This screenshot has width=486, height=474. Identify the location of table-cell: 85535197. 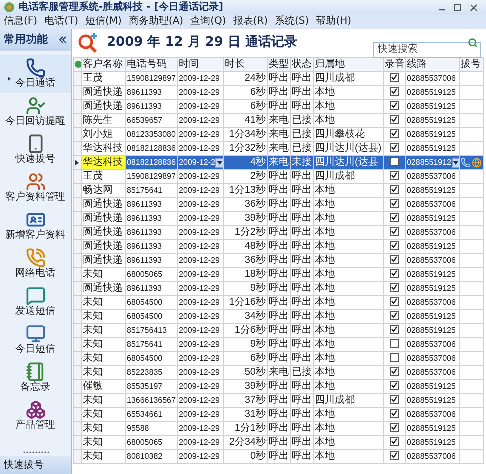
(152, 387).